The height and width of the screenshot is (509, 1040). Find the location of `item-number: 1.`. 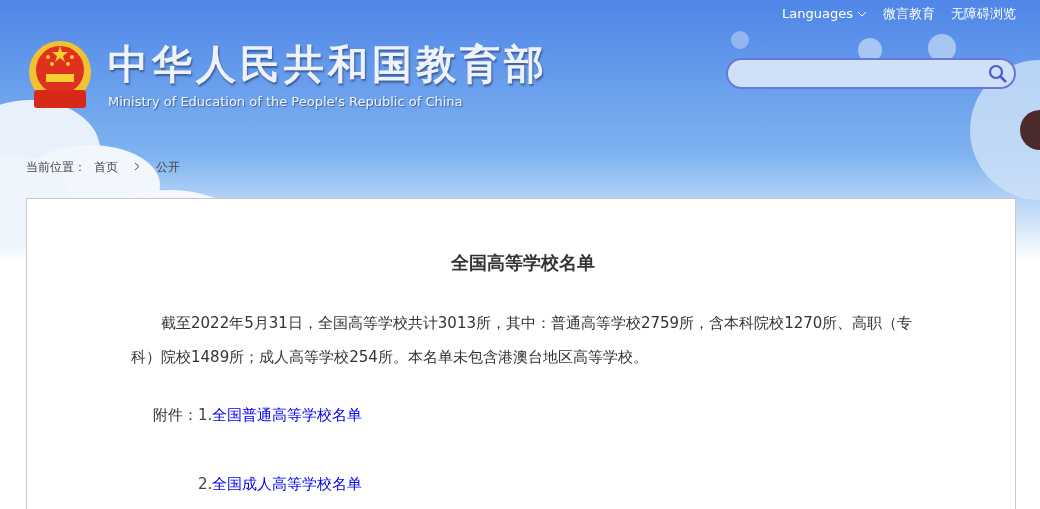

item-number: 1. is located at coordinates (205, 415).